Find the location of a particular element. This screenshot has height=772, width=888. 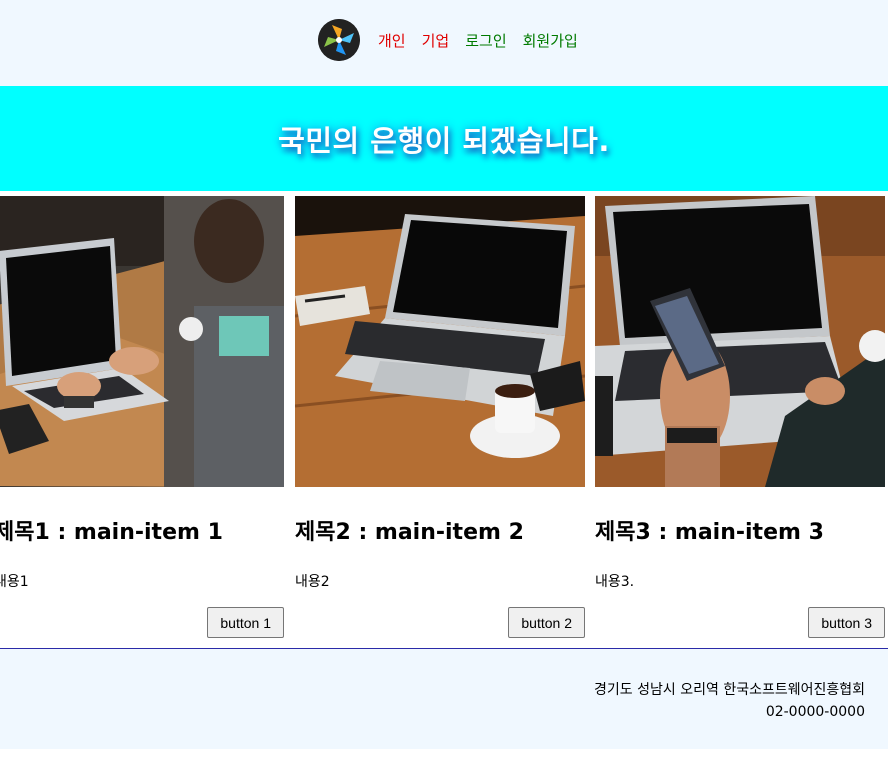

site-footer: 경기도 성남시 오리역 한국소프트웨어진흥협회 02-0000-0000 is located at coordinates (444, 698).